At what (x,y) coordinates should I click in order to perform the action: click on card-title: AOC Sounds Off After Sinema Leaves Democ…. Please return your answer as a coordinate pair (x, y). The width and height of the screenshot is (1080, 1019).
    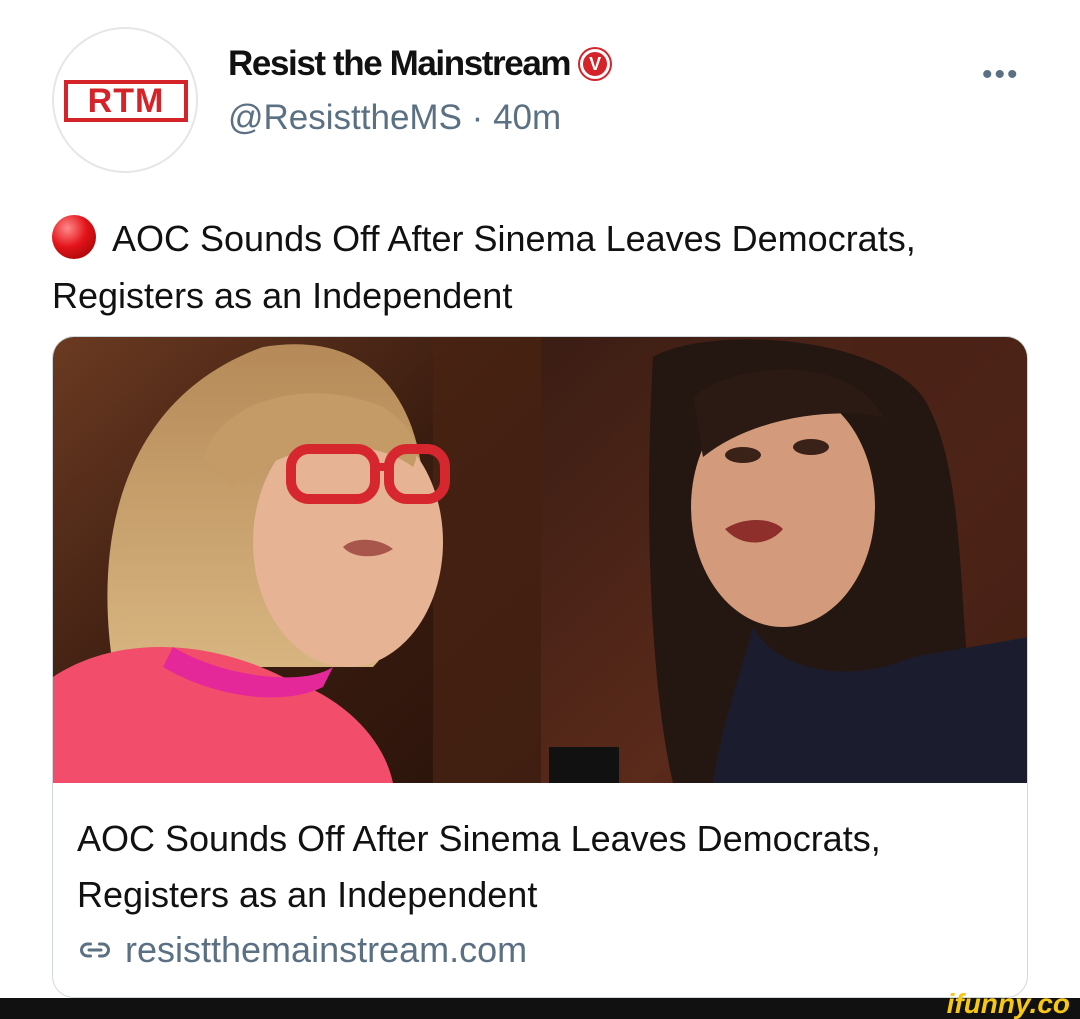
    Looking at the image, I should click on (537, 867).